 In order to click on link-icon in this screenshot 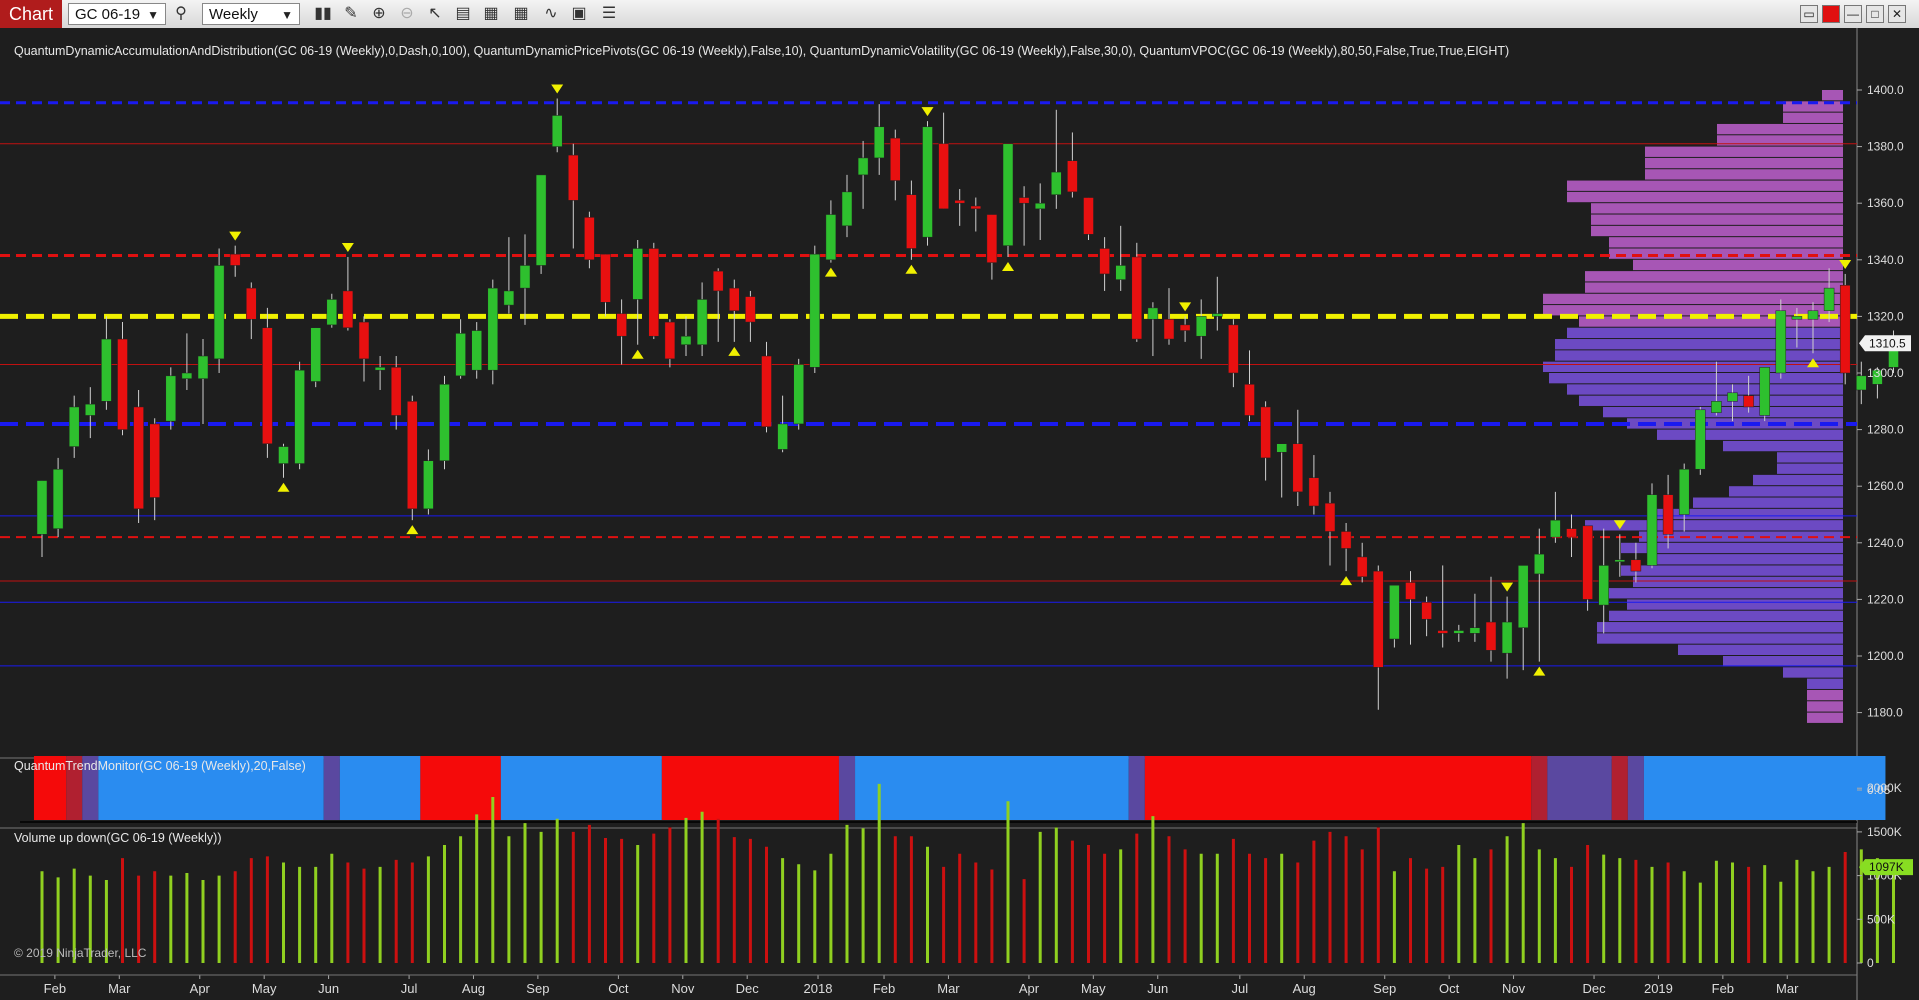, I will do `click(1831, 14)`.